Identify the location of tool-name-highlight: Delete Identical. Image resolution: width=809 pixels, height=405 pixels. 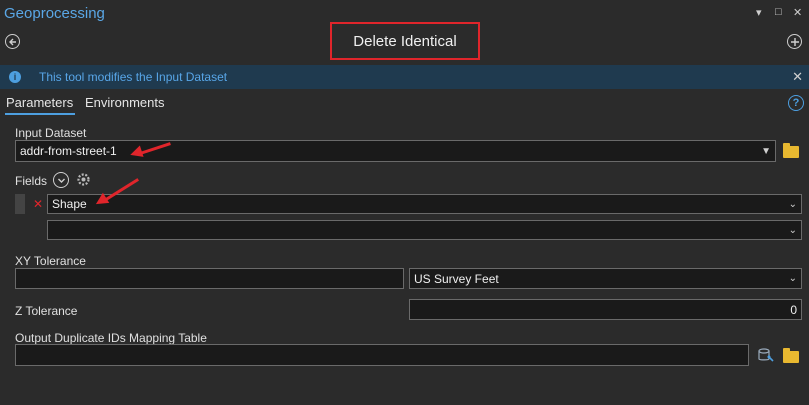
(405, 41).